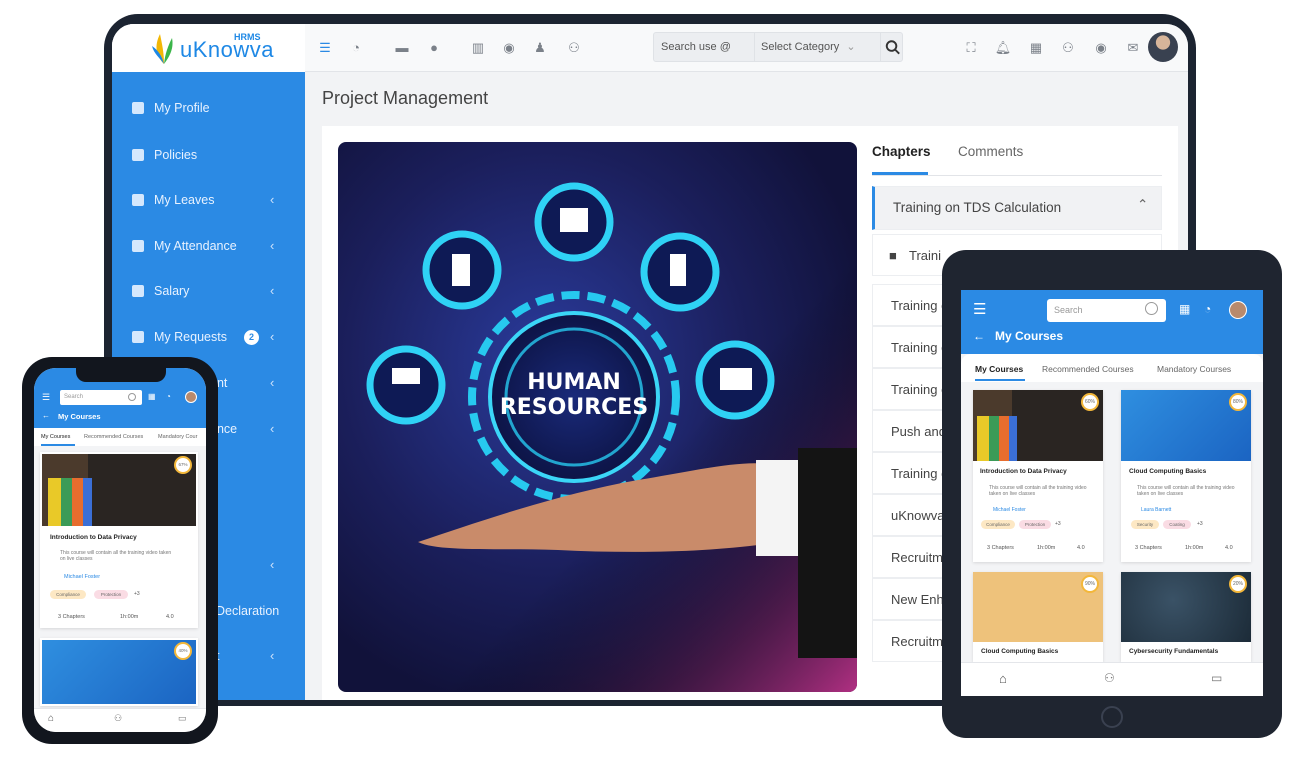 This screenshot has height=770, width=1302. I want to click on bell-icon: 🔔︎, so click(1003, 48).